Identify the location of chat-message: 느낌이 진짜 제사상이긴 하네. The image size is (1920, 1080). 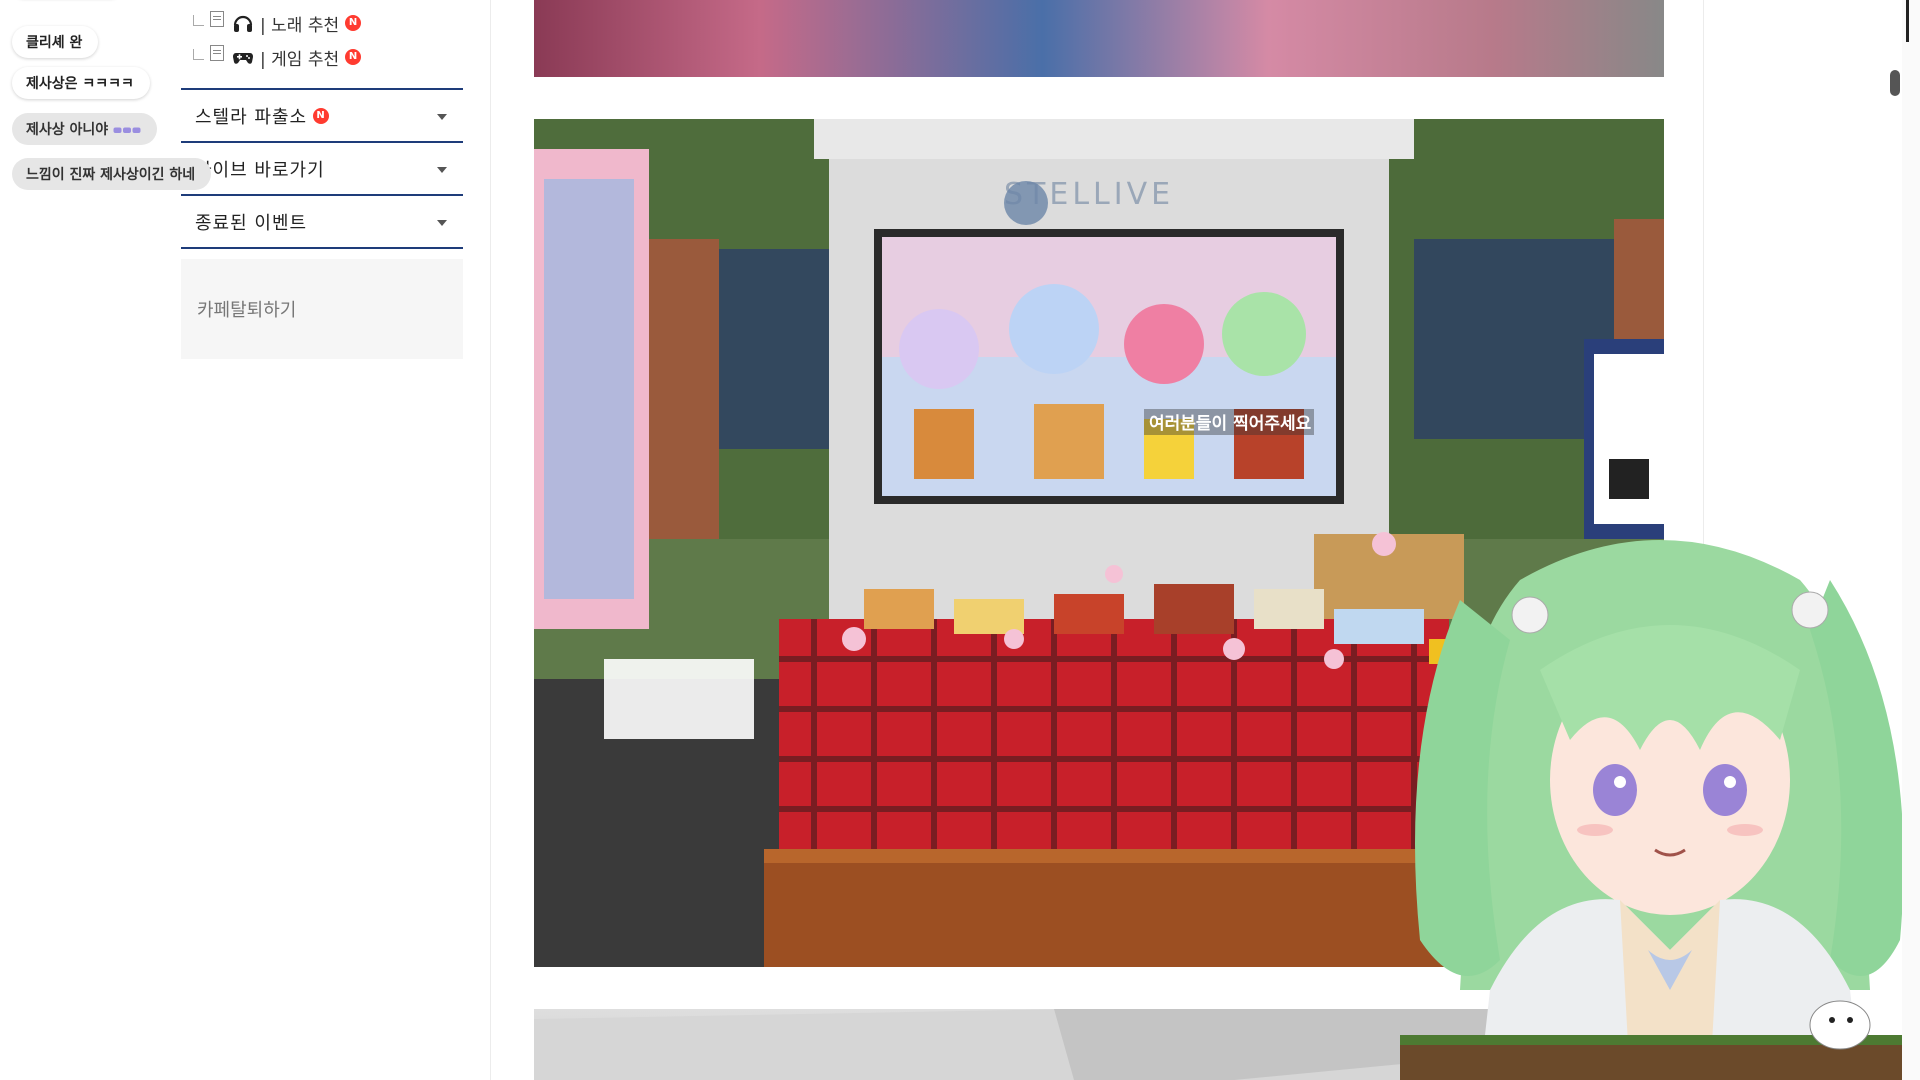
(112, 174).